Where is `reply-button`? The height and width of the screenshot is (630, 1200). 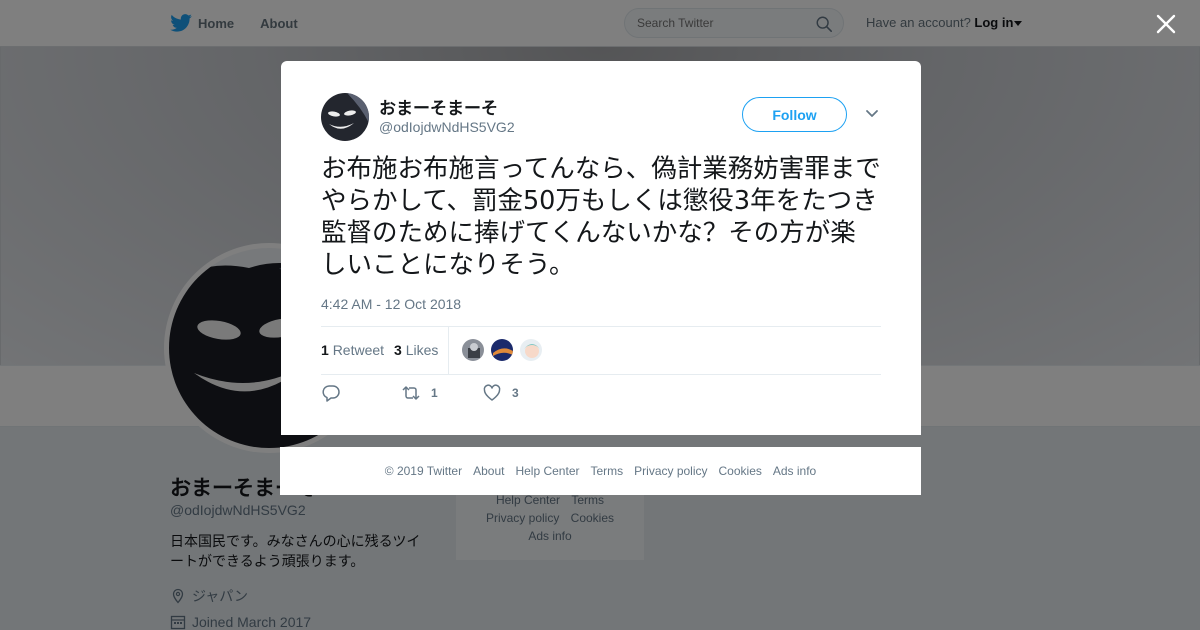
reply-button is located at coordinates (336, 393).